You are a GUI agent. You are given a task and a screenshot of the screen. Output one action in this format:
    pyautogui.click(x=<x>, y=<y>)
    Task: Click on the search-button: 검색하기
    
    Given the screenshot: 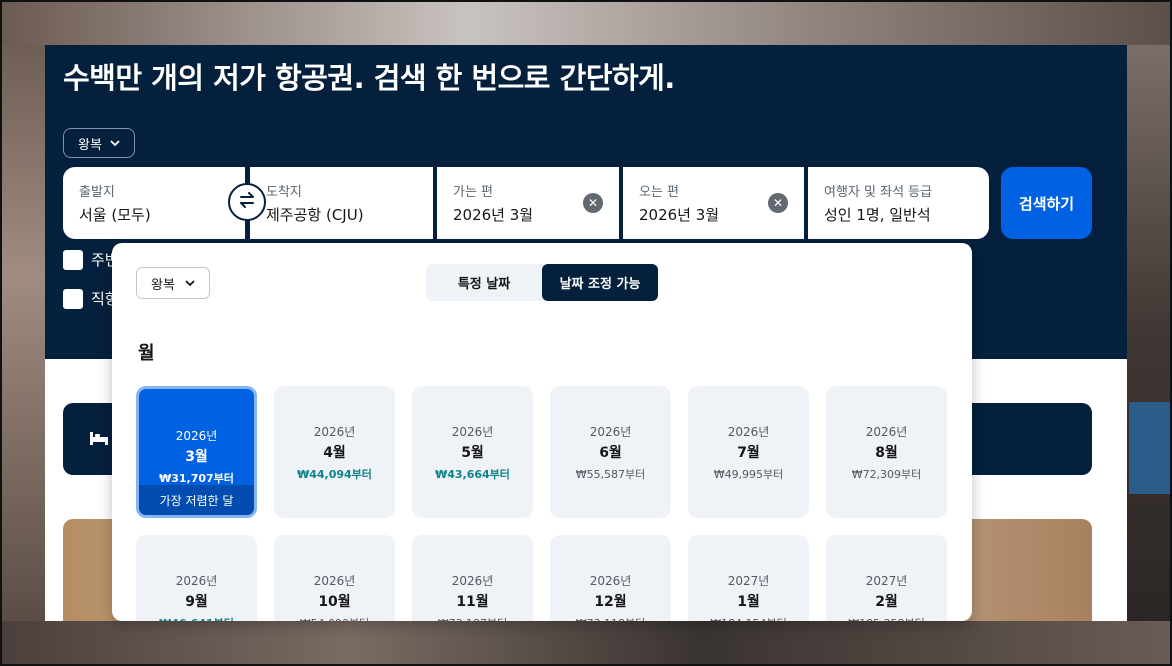 What is the action you would take?
    pyautogui.click(x=1046, y=203)
    